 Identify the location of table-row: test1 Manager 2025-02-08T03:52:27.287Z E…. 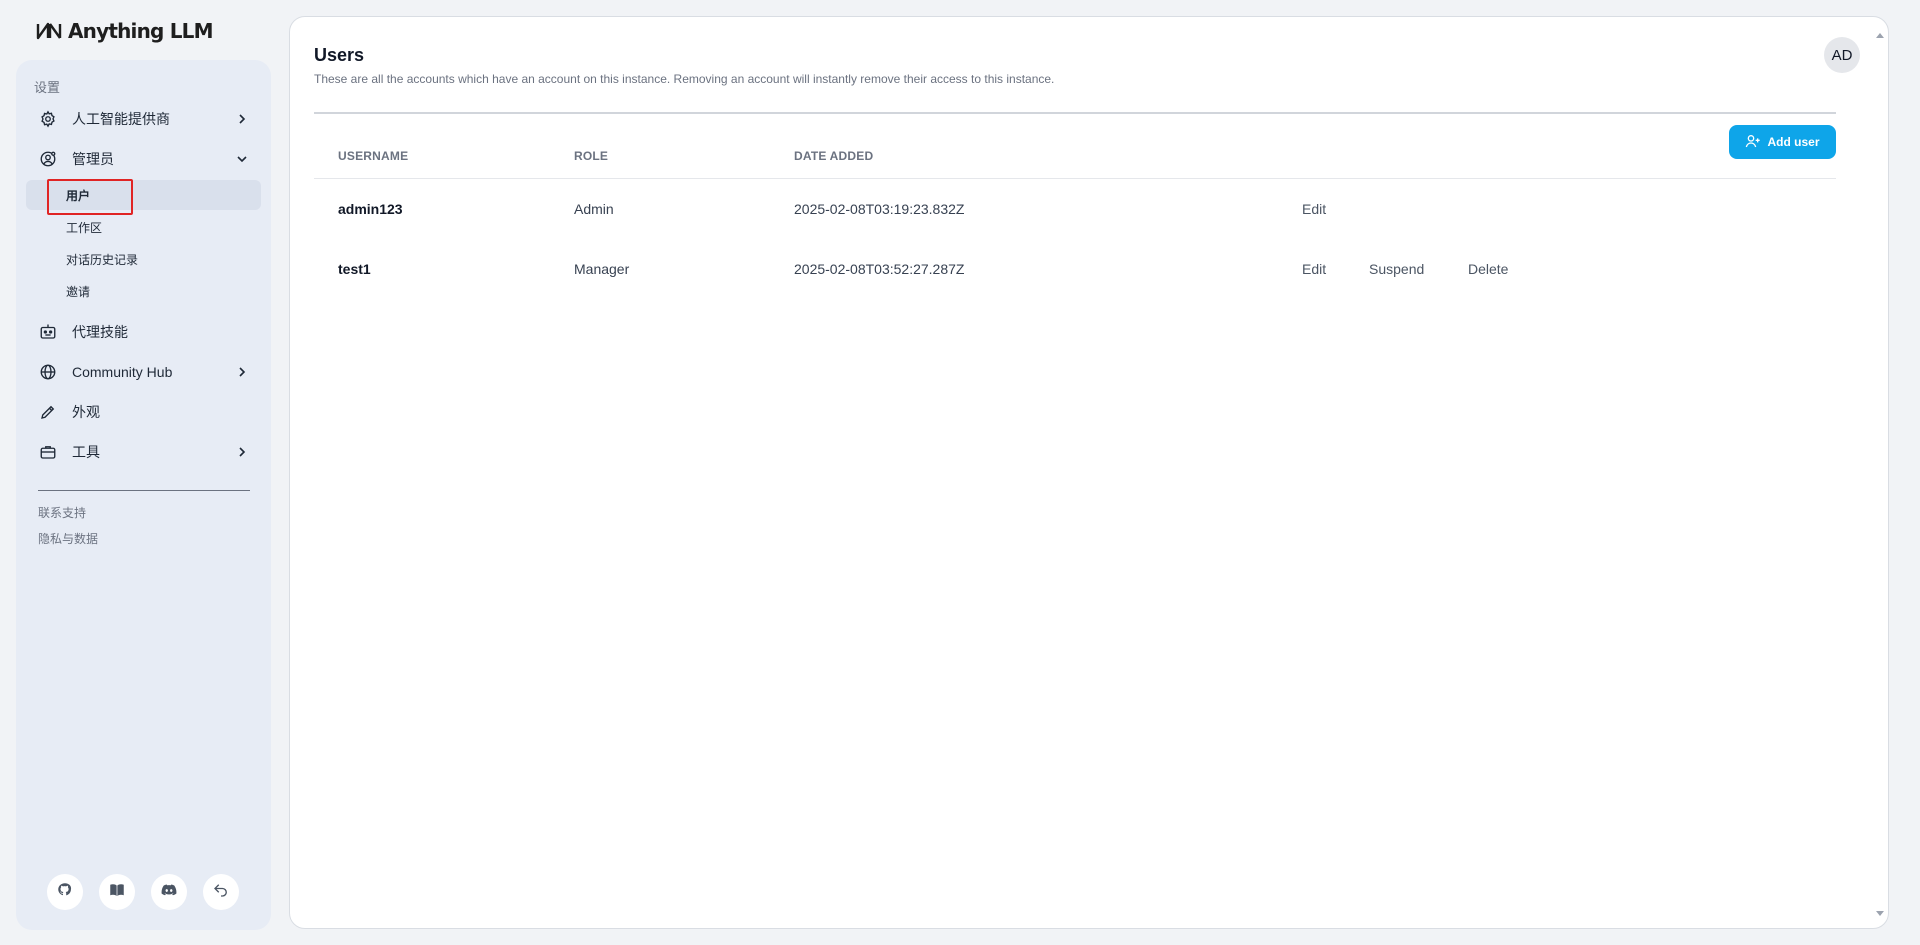
(1070, 273).